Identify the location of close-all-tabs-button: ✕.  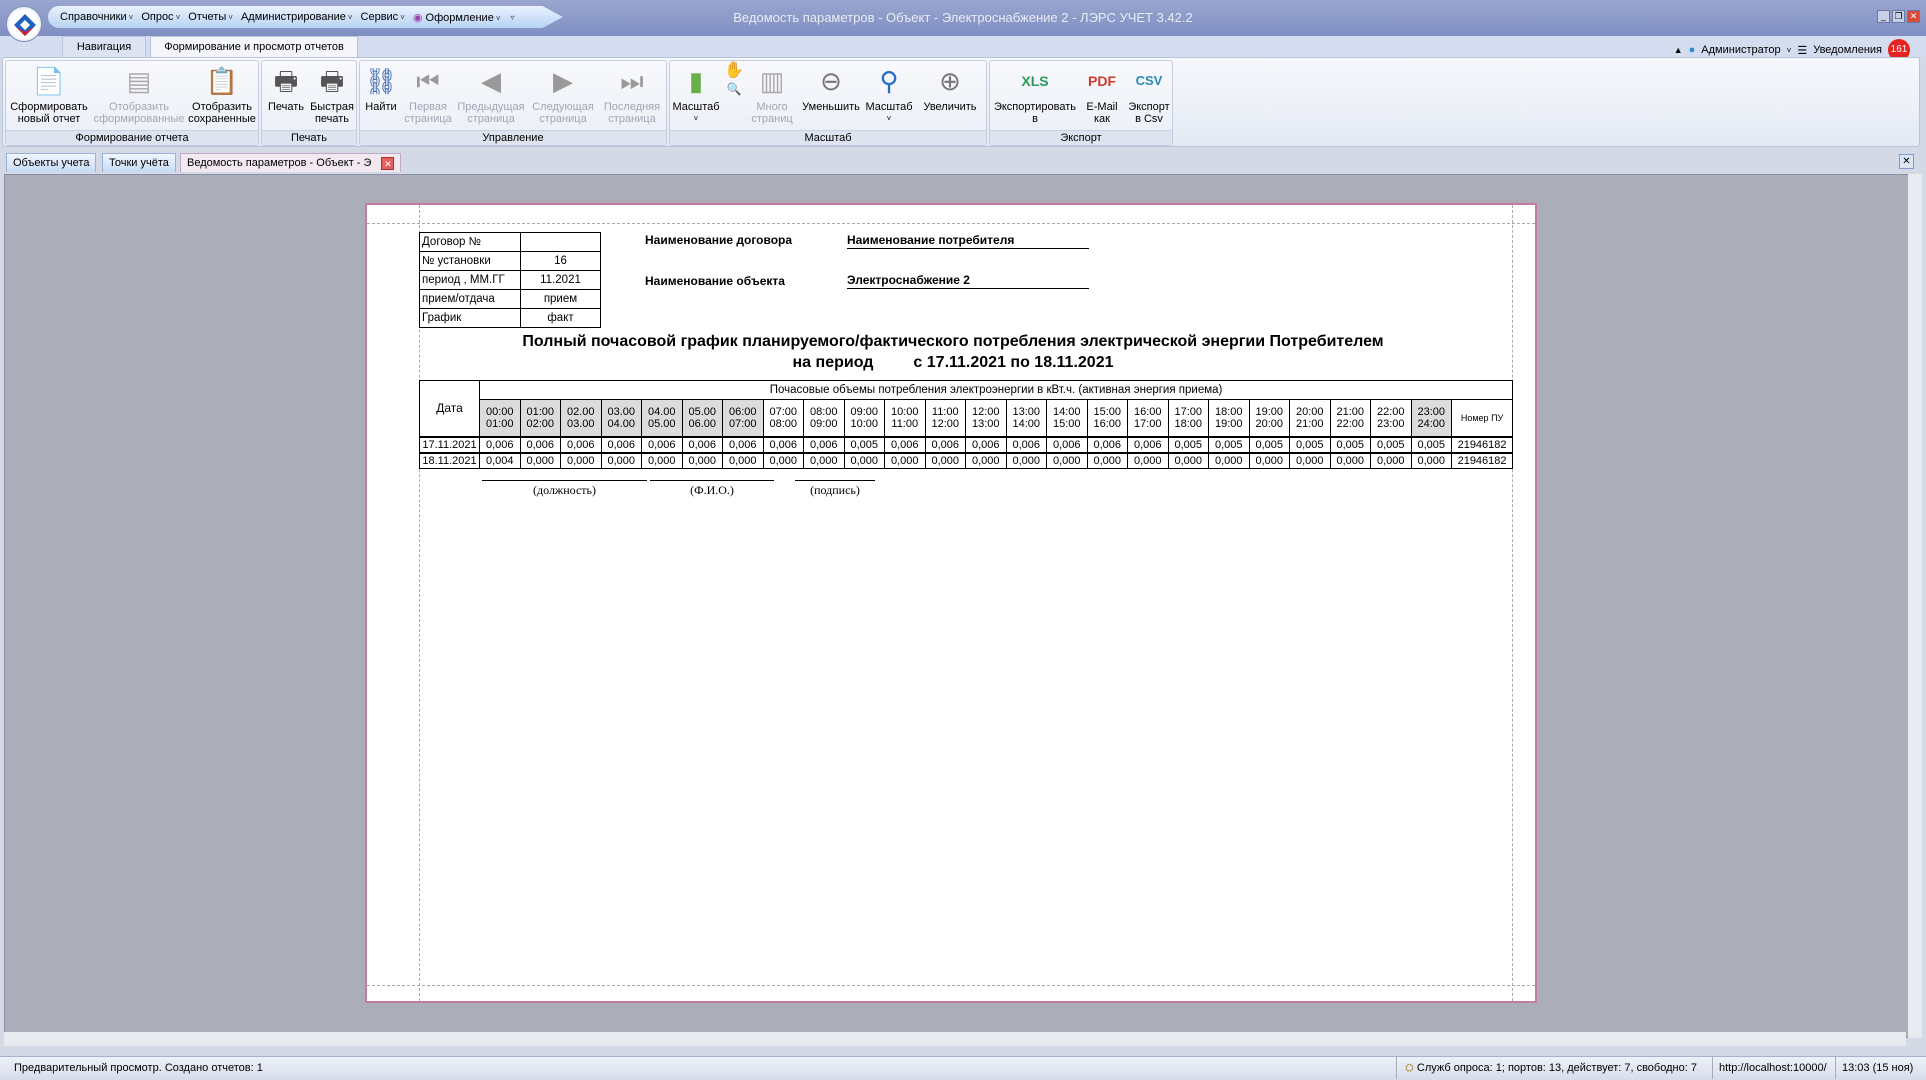
(1906, 161).